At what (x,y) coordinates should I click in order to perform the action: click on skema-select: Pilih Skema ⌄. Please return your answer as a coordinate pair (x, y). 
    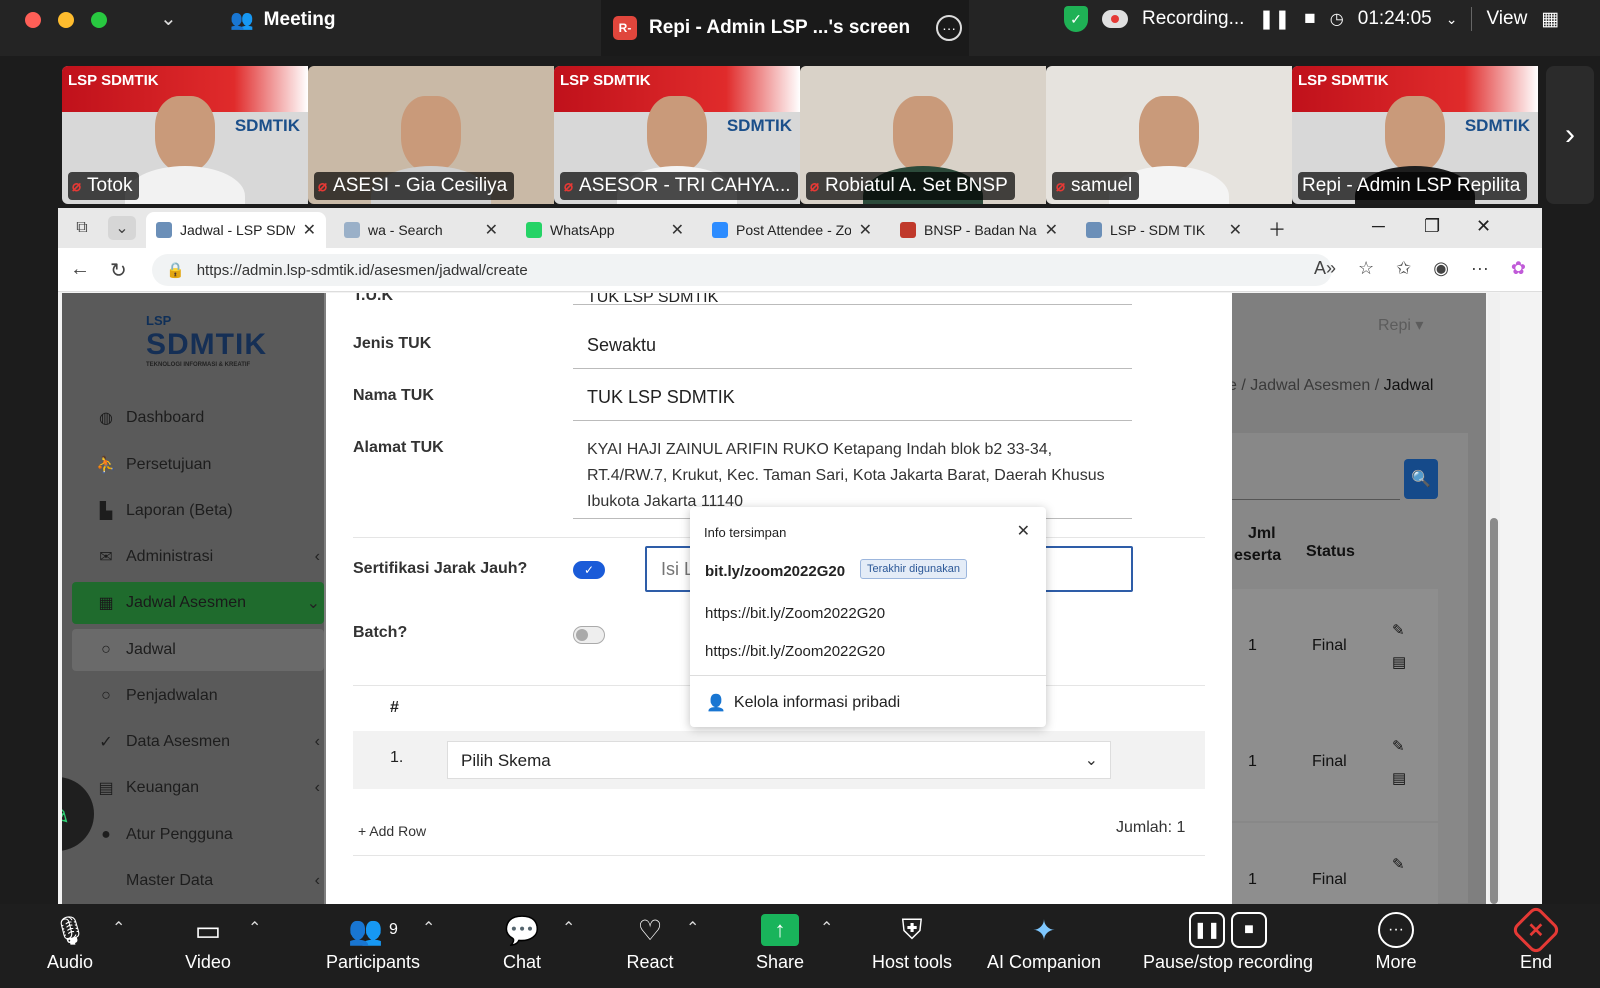
    Looking at the image, I should click on (779, 760).